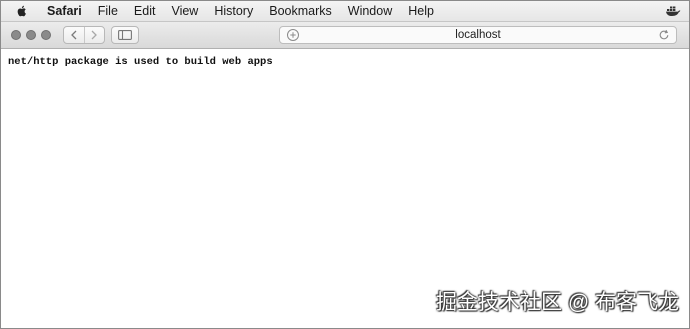 The height and width of the screenshot is (329, 690). I want to click on navigation-buttons, so click(84, 35).